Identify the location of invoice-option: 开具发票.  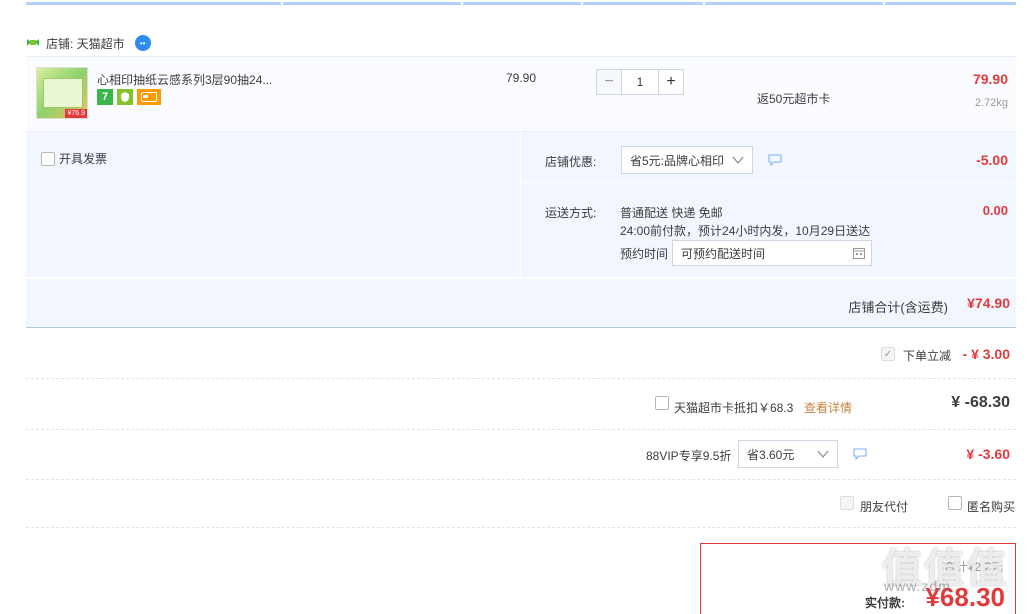
(74, 158).